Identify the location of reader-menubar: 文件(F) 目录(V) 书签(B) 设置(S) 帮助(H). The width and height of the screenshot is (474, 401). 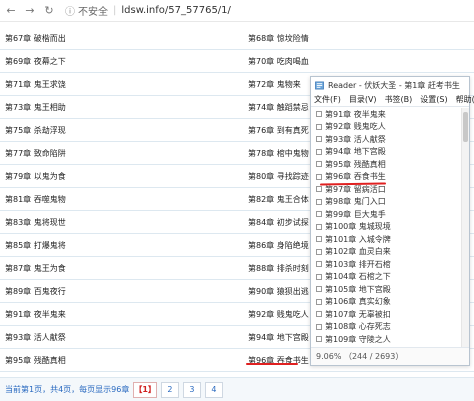
(392, 100).